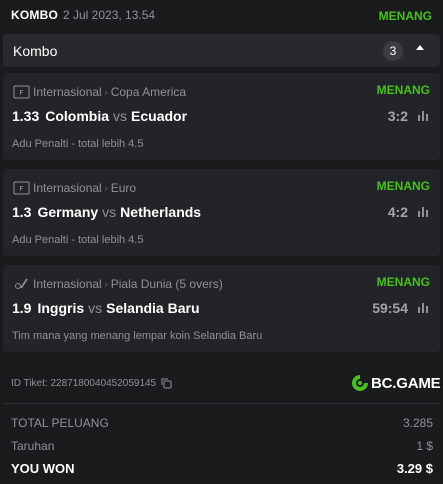 The height and width of the screenshot is (484, 443). Describe the element at coordinates (22, 212) in the screenshot. I see `bet-odd: 1.3` at that location.